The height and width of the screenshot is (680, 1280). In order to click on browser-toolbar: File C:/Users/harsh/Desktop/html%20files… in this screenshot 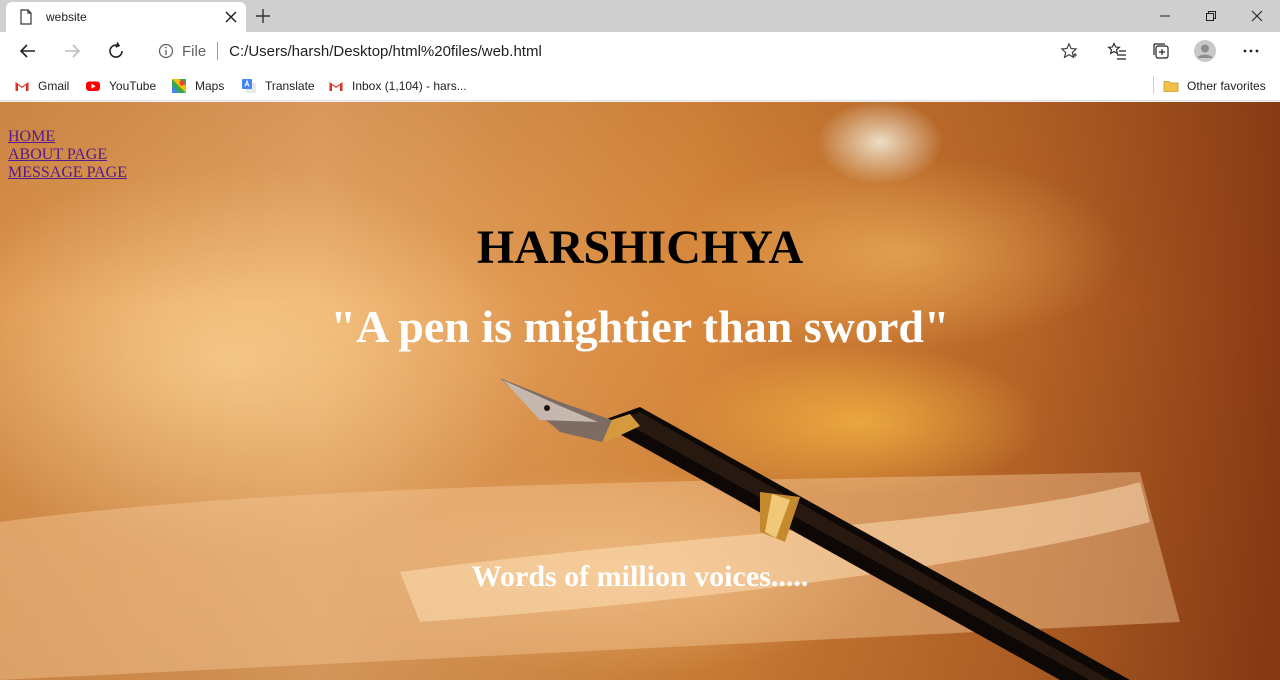, I will do `click(640, 51)`.